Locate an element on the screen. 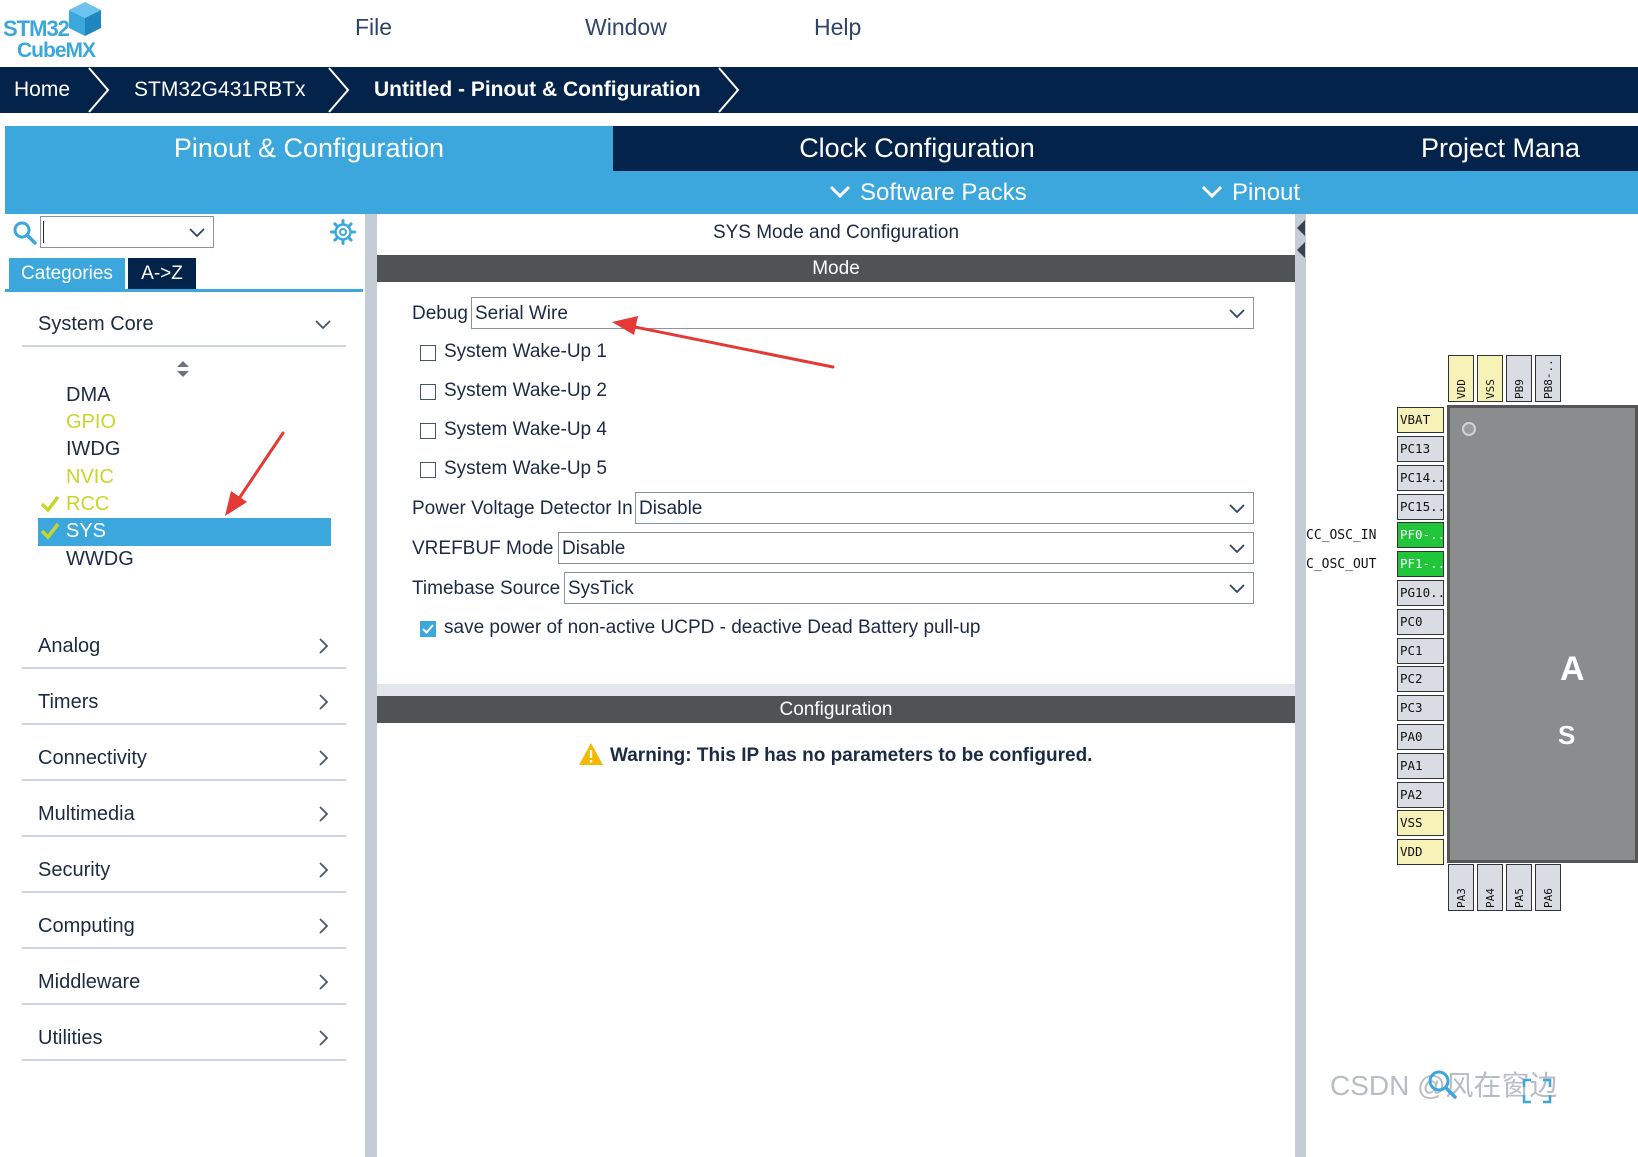 Image resolution: width=1638 pixels, height=1157 pixels. pin-bottom-pa6: PA6 is located at coordinates (1548, 887).